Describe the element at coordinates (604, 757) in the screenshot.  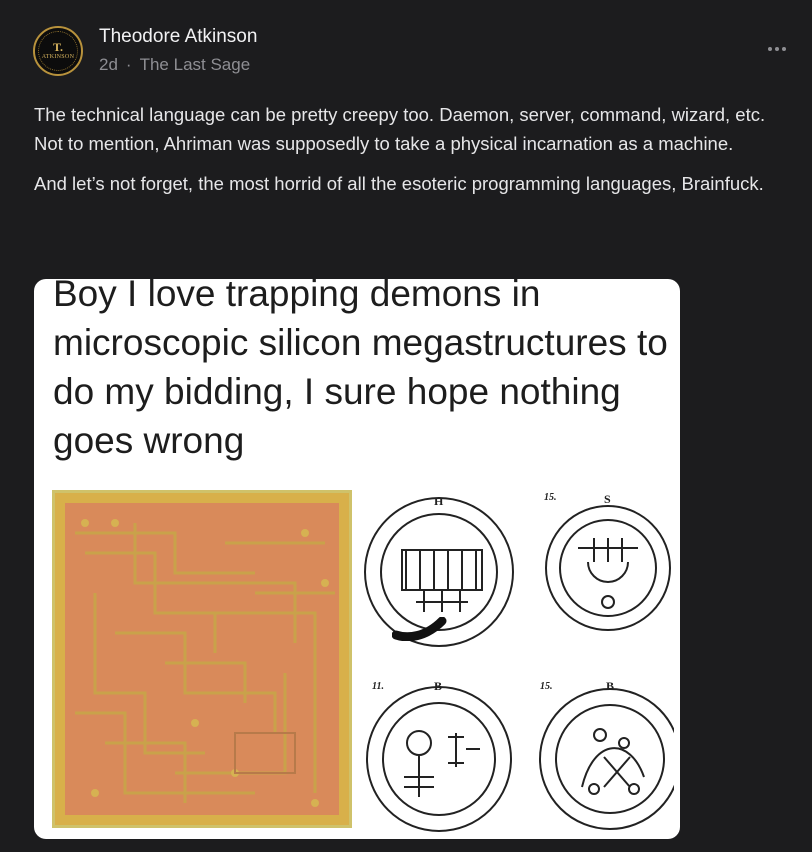
I see `seal-bottom-right: 15. B` at that location.